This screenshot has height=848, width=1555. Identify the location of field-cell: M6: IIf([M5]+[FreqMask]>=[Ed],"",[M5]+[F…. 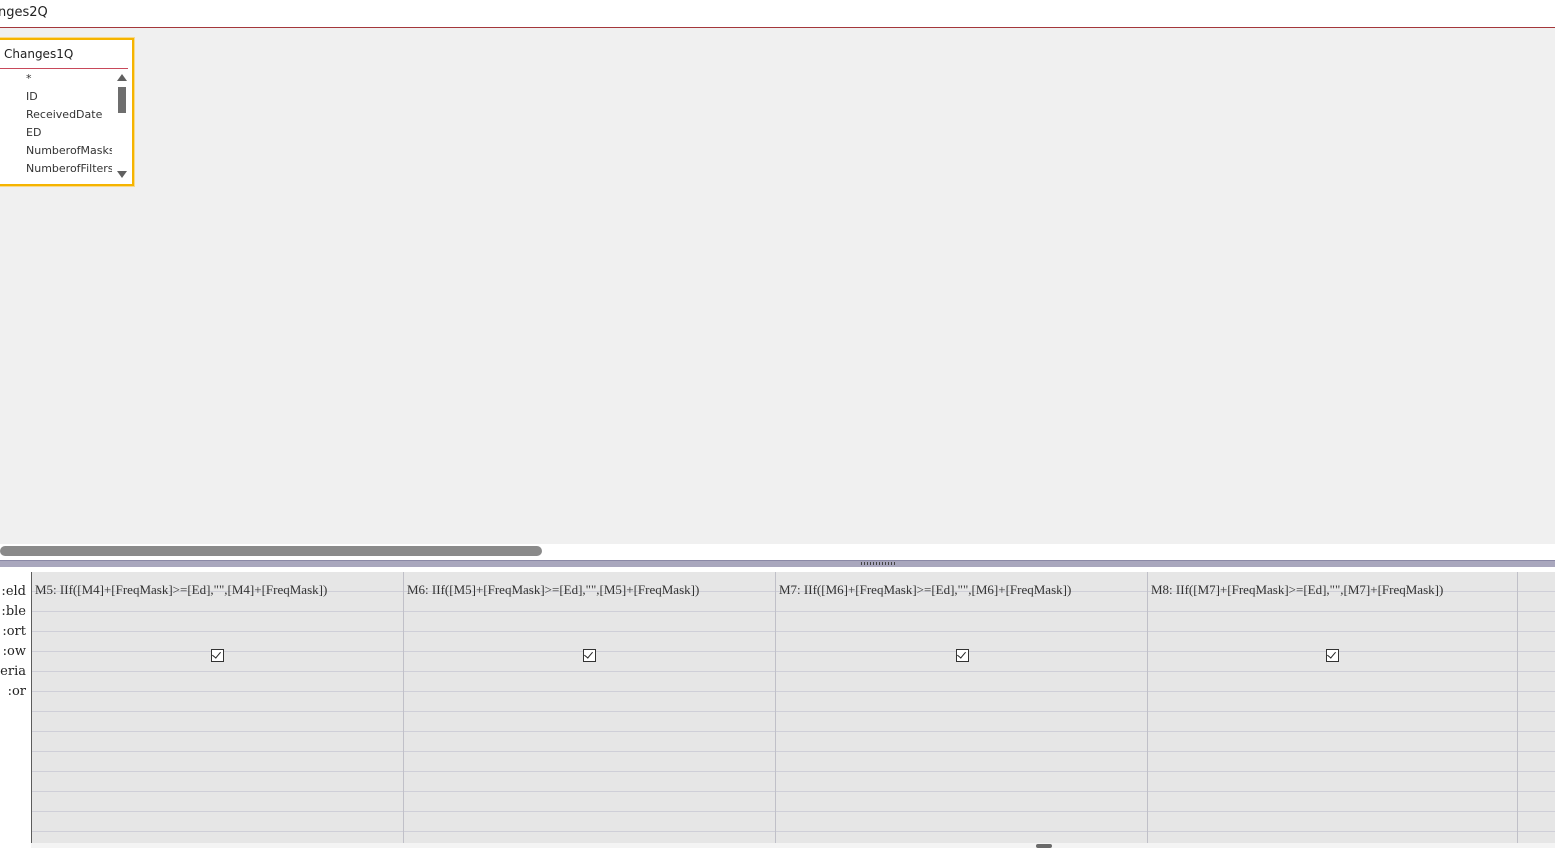
(553, 590).